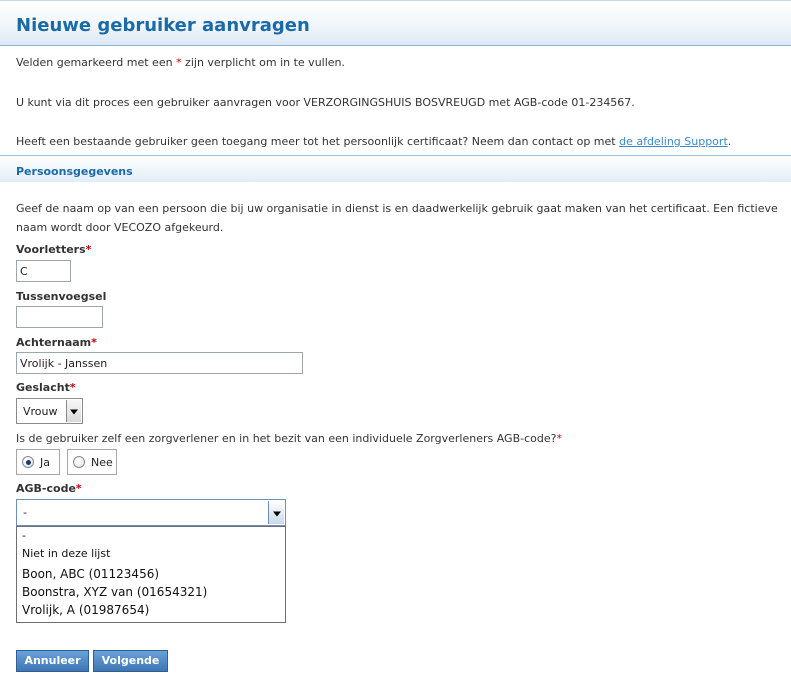 Image resolution: width=791 pixels, height=686 pixels. Describe the element at coordinates (52, 661) in the screenshot. I see `cancel-button: Annuleer` at that location.